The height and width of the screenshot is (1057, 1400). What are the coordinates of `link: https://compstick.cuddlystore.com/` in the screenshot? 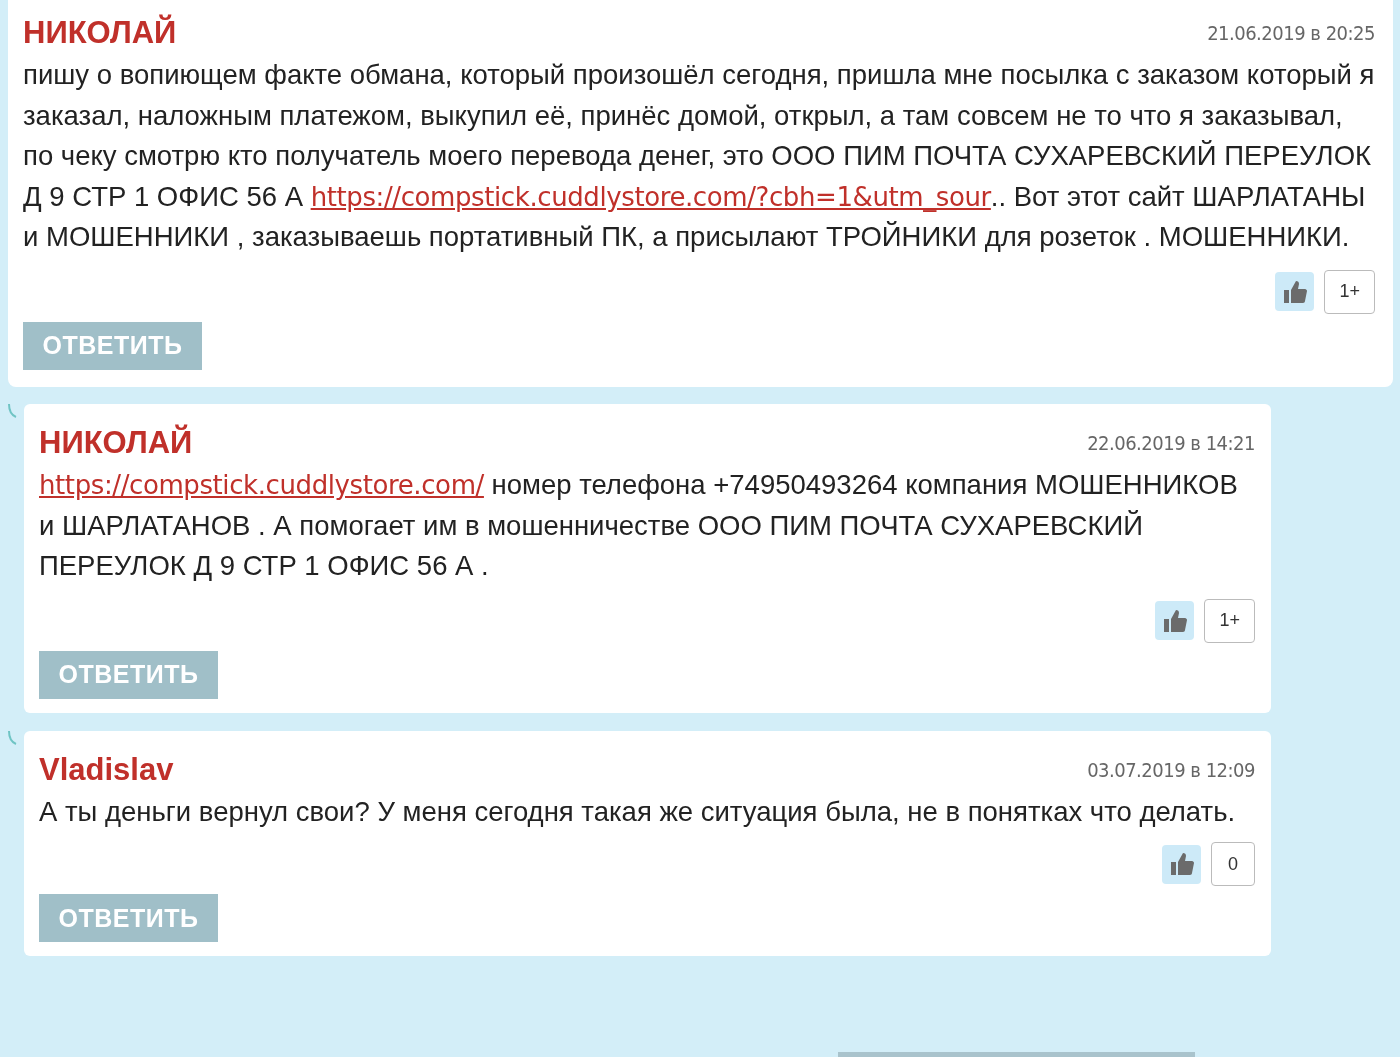 It's located at (261, 484).